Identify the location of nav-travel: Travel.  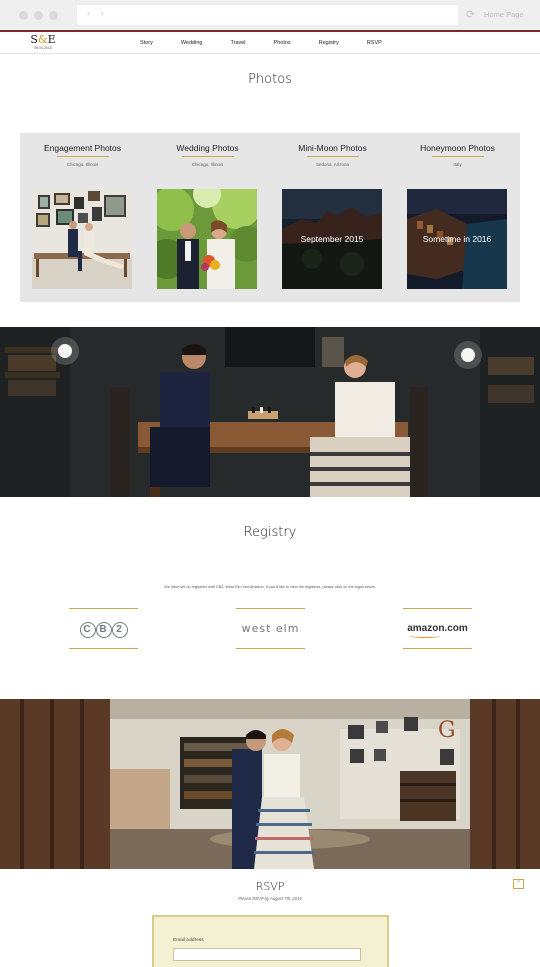
(237, 43).